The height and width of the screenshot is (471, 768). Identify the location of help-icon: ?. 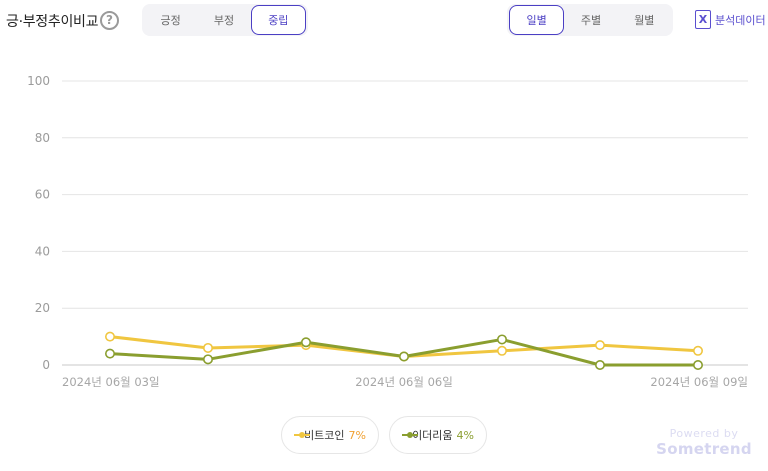
(109, 20).